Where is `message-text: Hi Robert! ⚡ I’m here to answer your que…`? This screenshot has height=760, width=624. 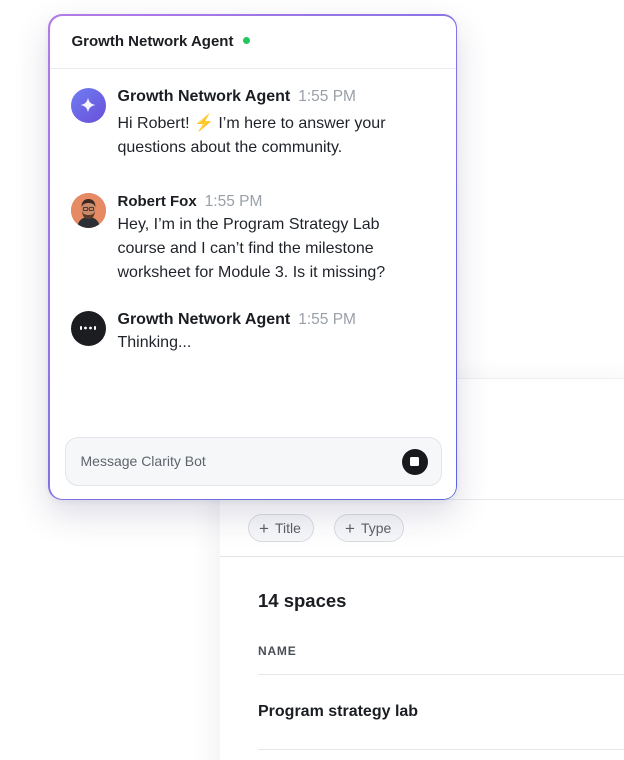
message-text: Hi Robert! ⚡ I’m here to answer your que… is located at coordinates (268, 136).